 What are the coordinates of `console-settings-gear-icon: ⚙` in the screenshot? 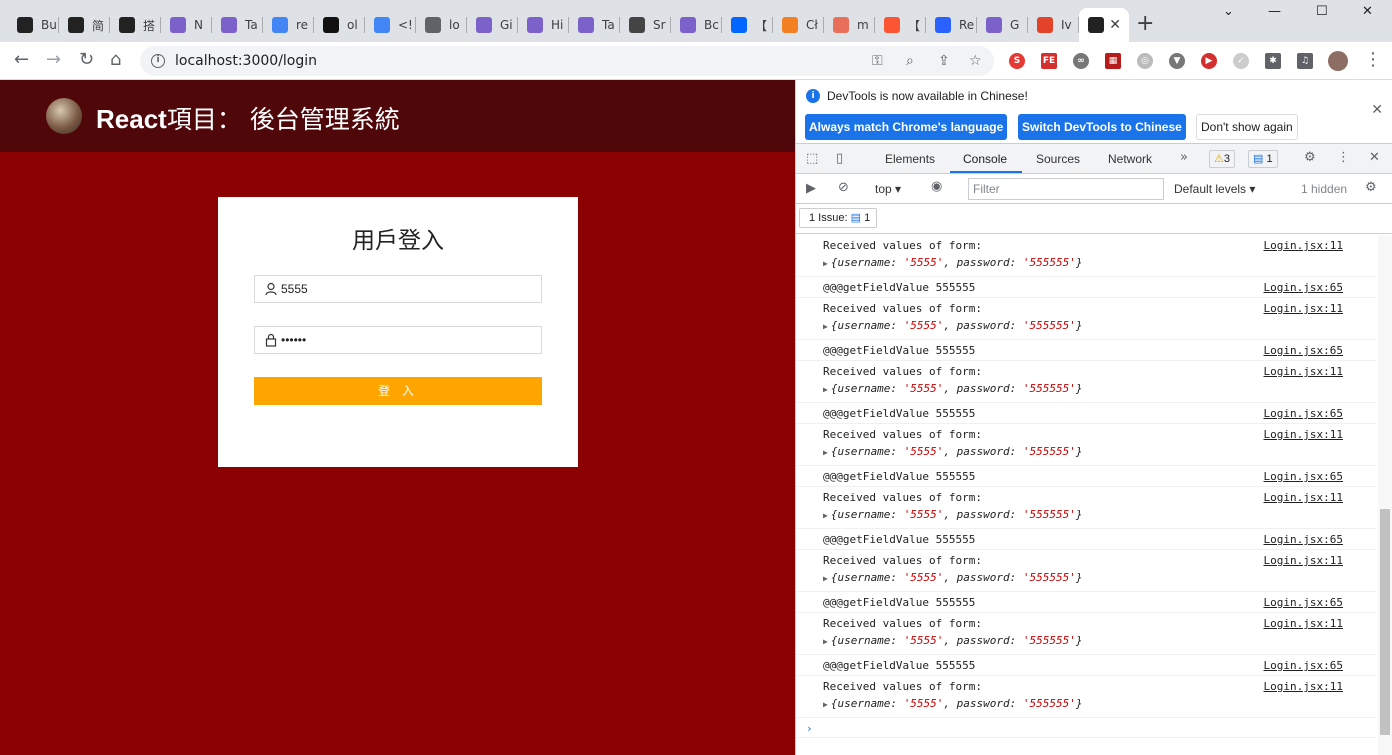 It's located at (1371, 187).